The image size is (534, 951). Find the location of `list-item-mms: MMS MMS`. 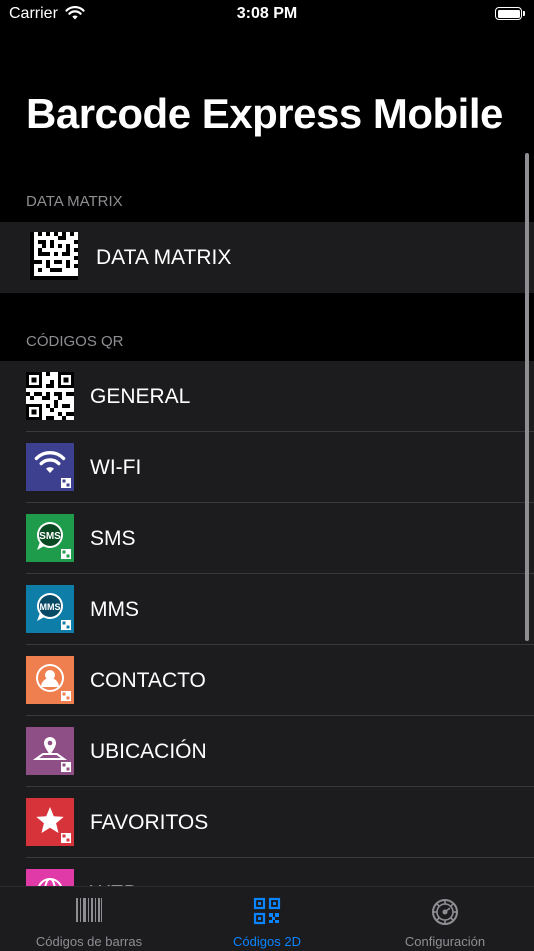

list-item-mms: MMS MMS is located at coordinates (267, 609).